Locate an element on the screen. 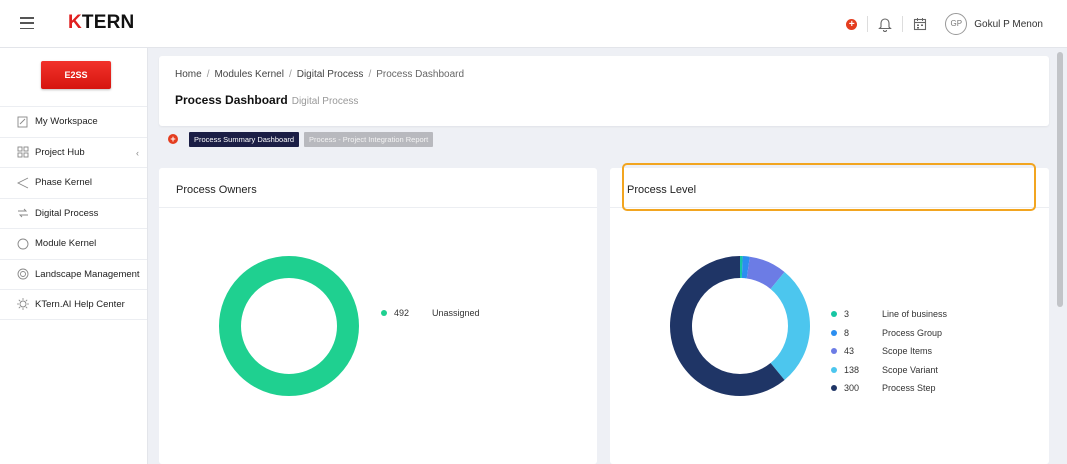 This screenshot has height=464, width=1067. process-owners-legend: 492 Unassigned is located at coordinates (430, 313).